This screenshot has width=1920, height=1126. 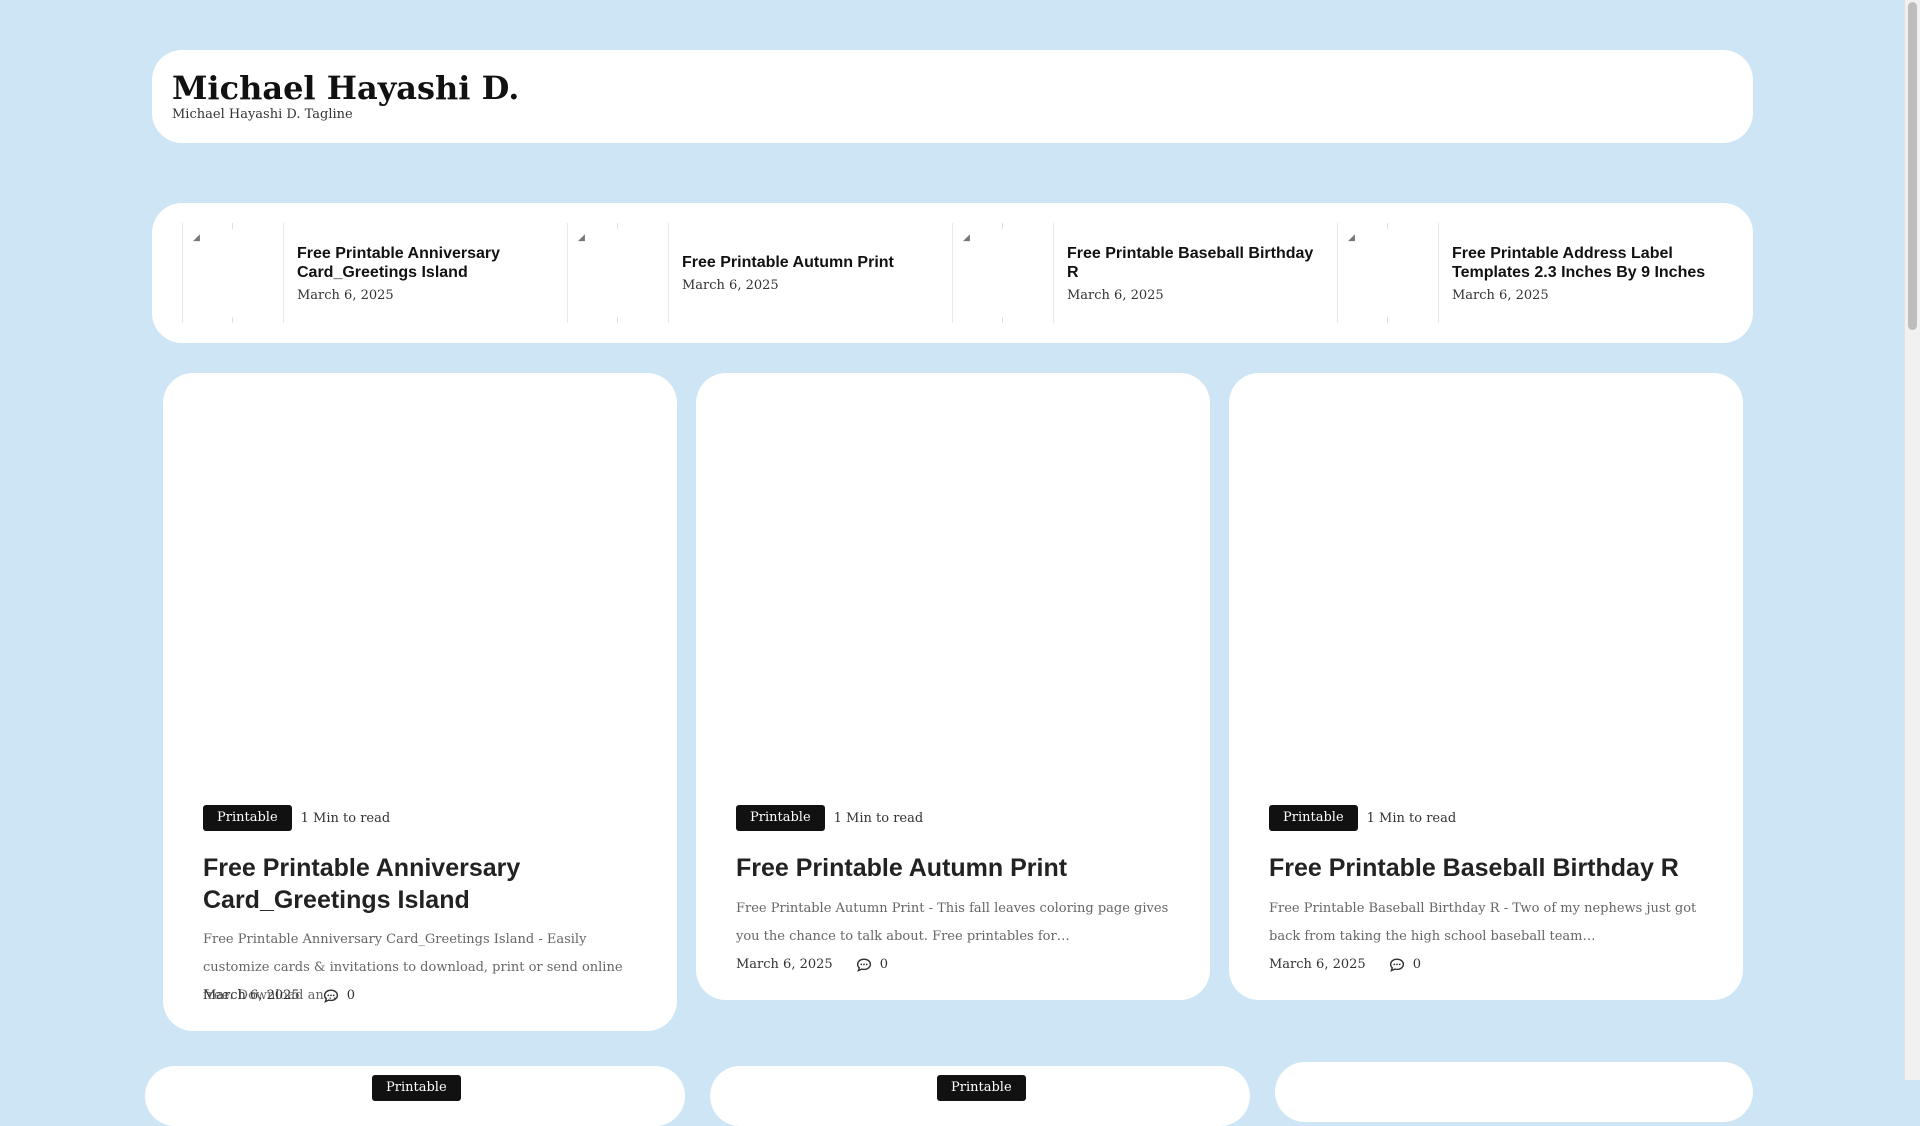 I want to click on site-tagline: Michael Hayashi D. Tagline, so click(x=262, y=114).